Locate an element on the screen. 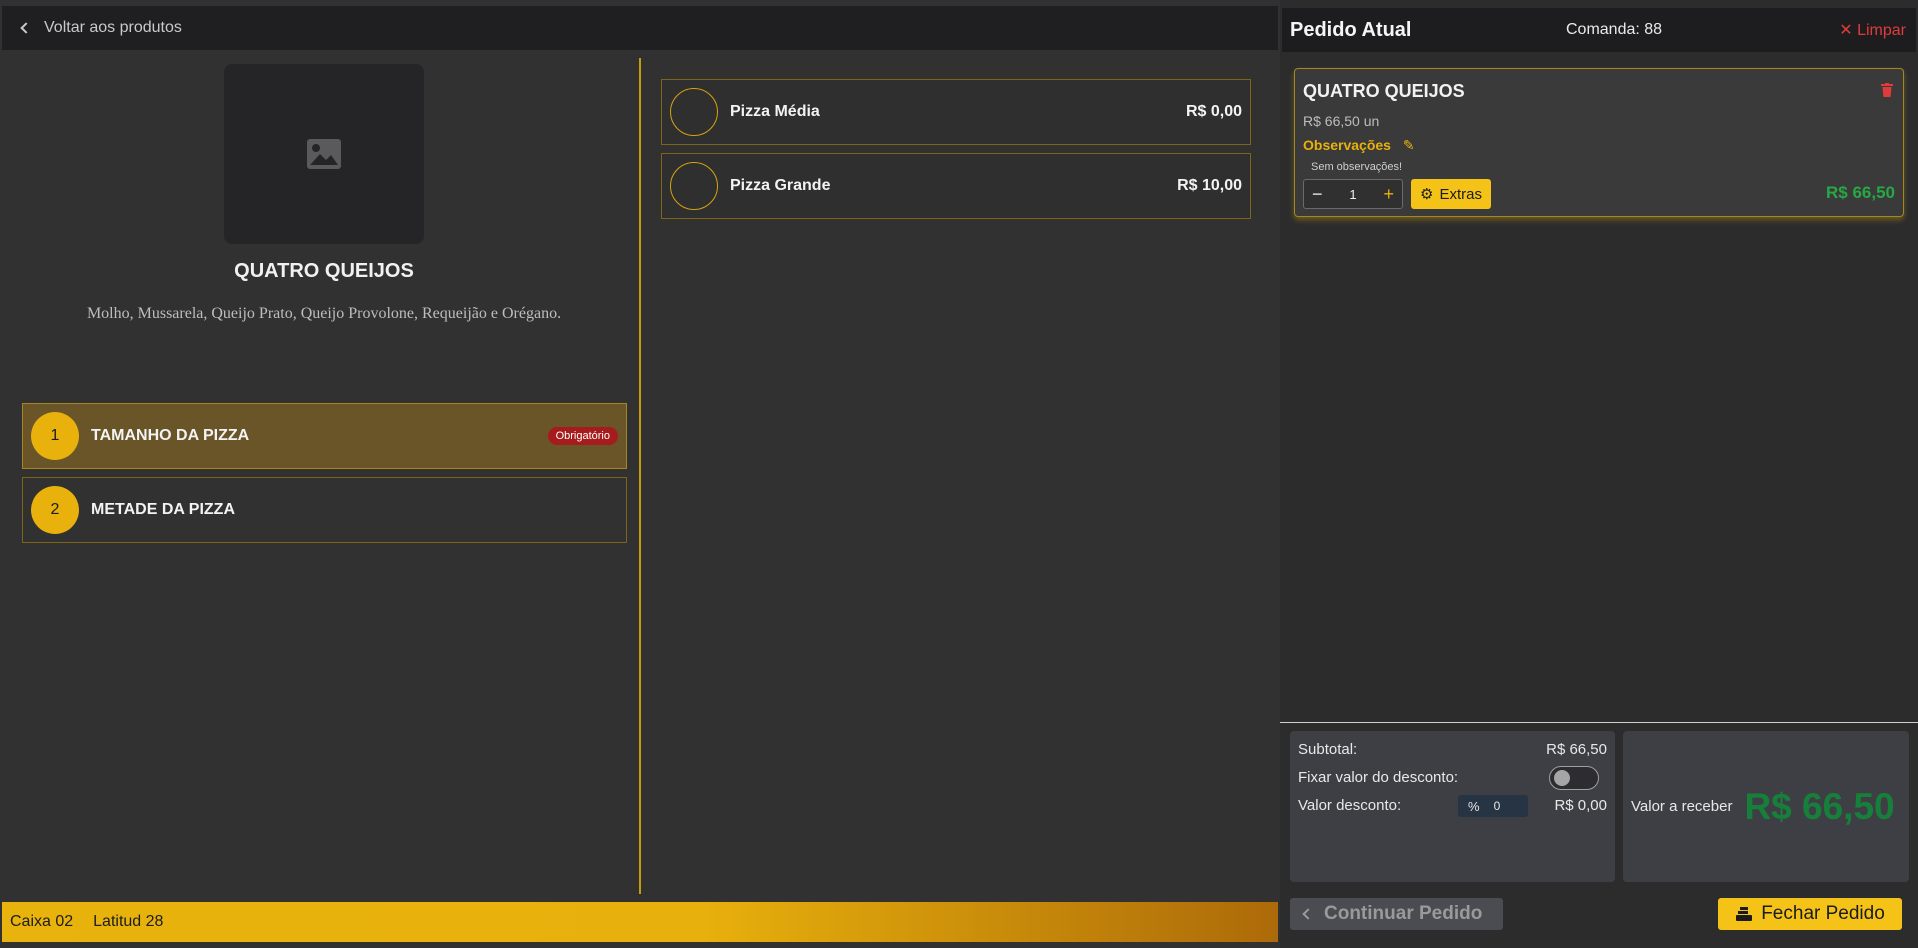 This screenshot has height=948, width=1918. fix-discount-row: Fixar valor do desconto: is located at coordinates (1452, 781).